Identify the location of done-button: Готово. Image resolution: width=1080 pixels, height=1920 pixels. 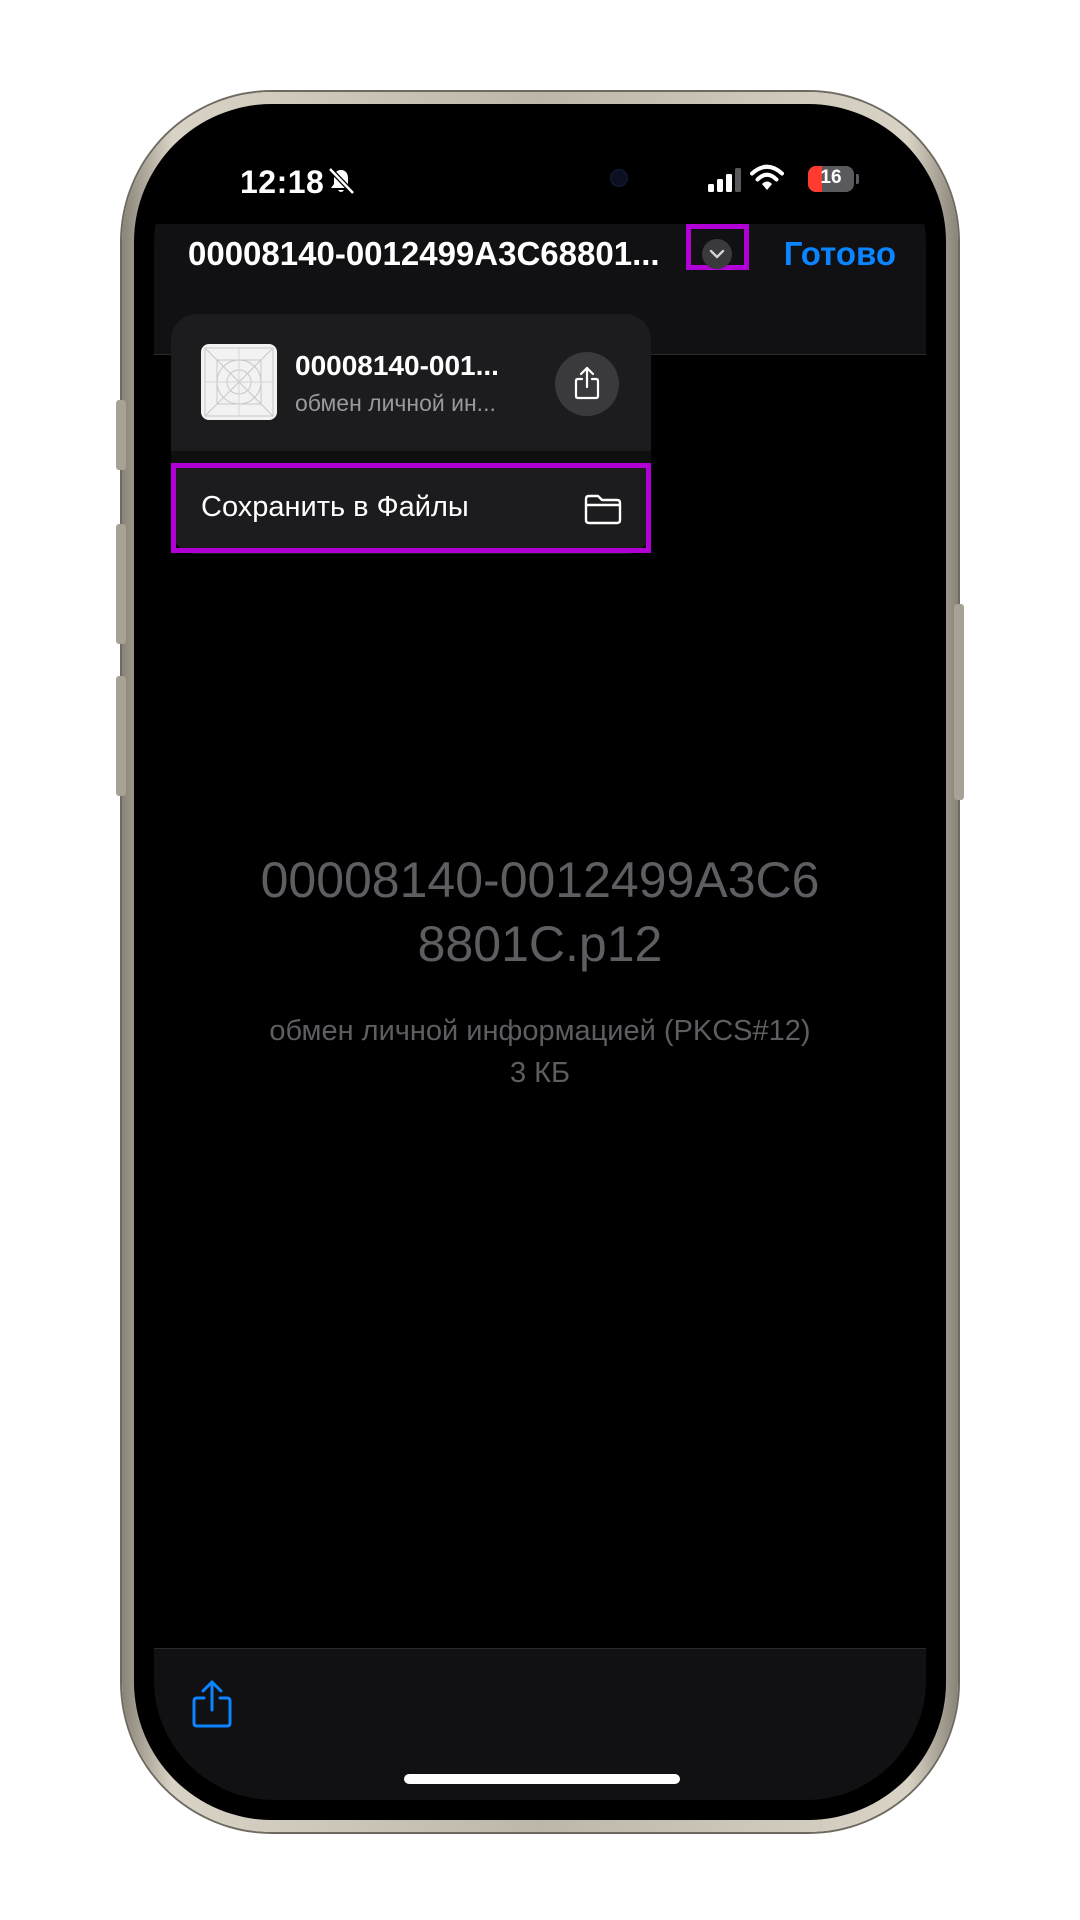
(840, 254).